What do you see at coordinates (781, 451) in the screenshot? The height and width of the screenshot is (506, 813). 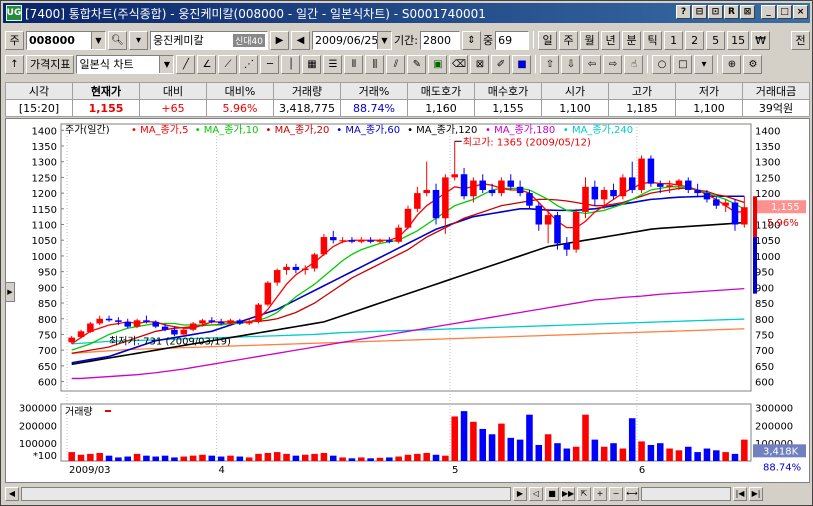 I see `volume-tag: 3,418K` at bounding box center [781, 451].